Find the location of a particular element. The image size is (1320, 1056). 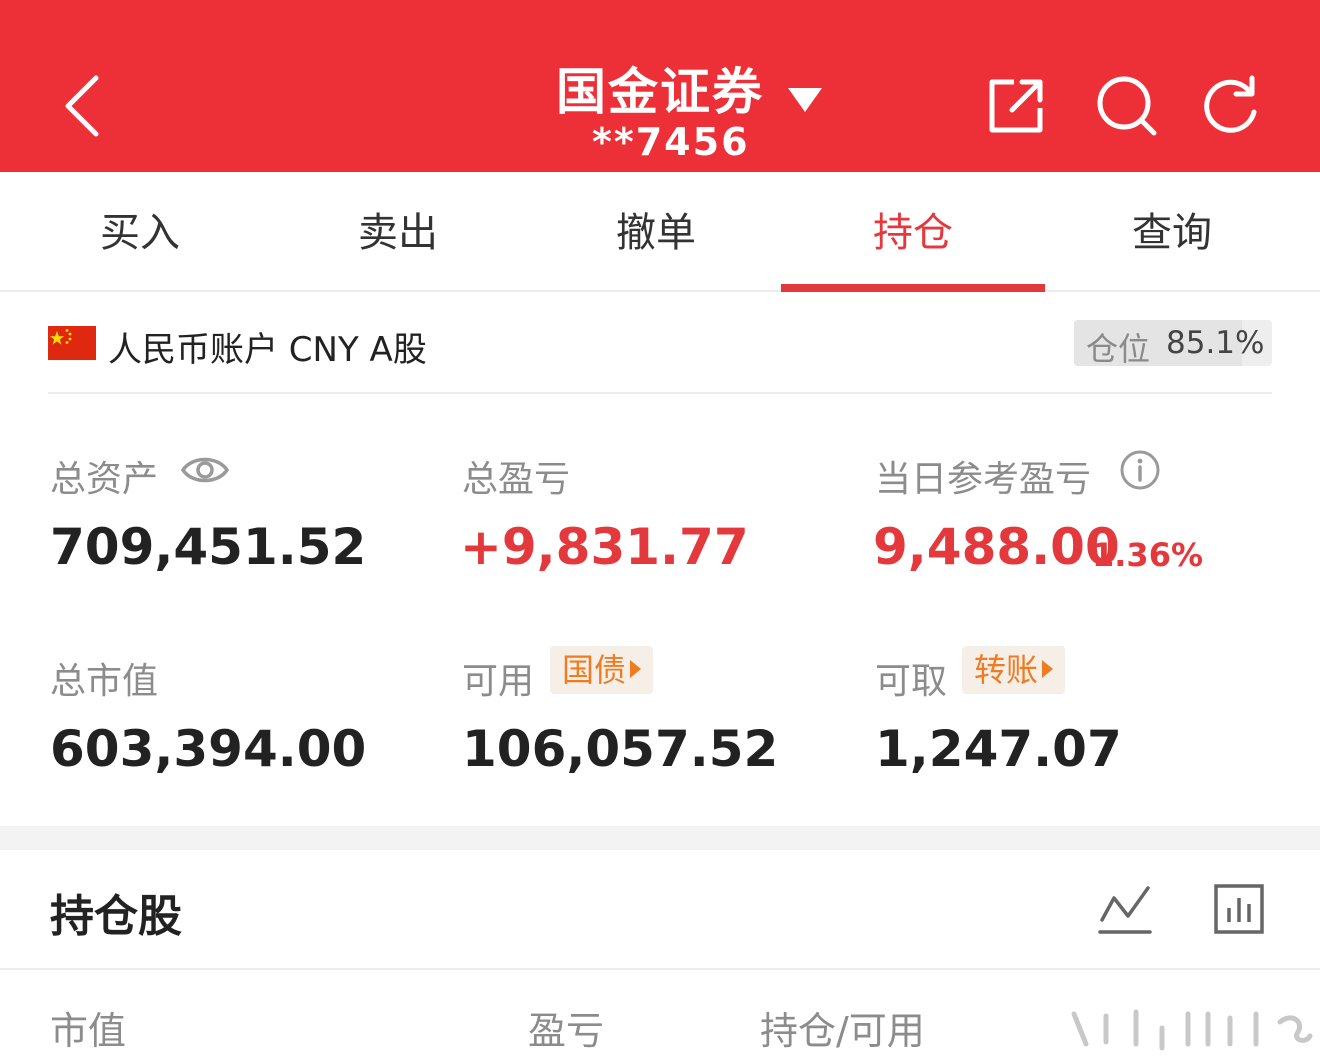

china-flag-icon is located at coordinates (72, 343).